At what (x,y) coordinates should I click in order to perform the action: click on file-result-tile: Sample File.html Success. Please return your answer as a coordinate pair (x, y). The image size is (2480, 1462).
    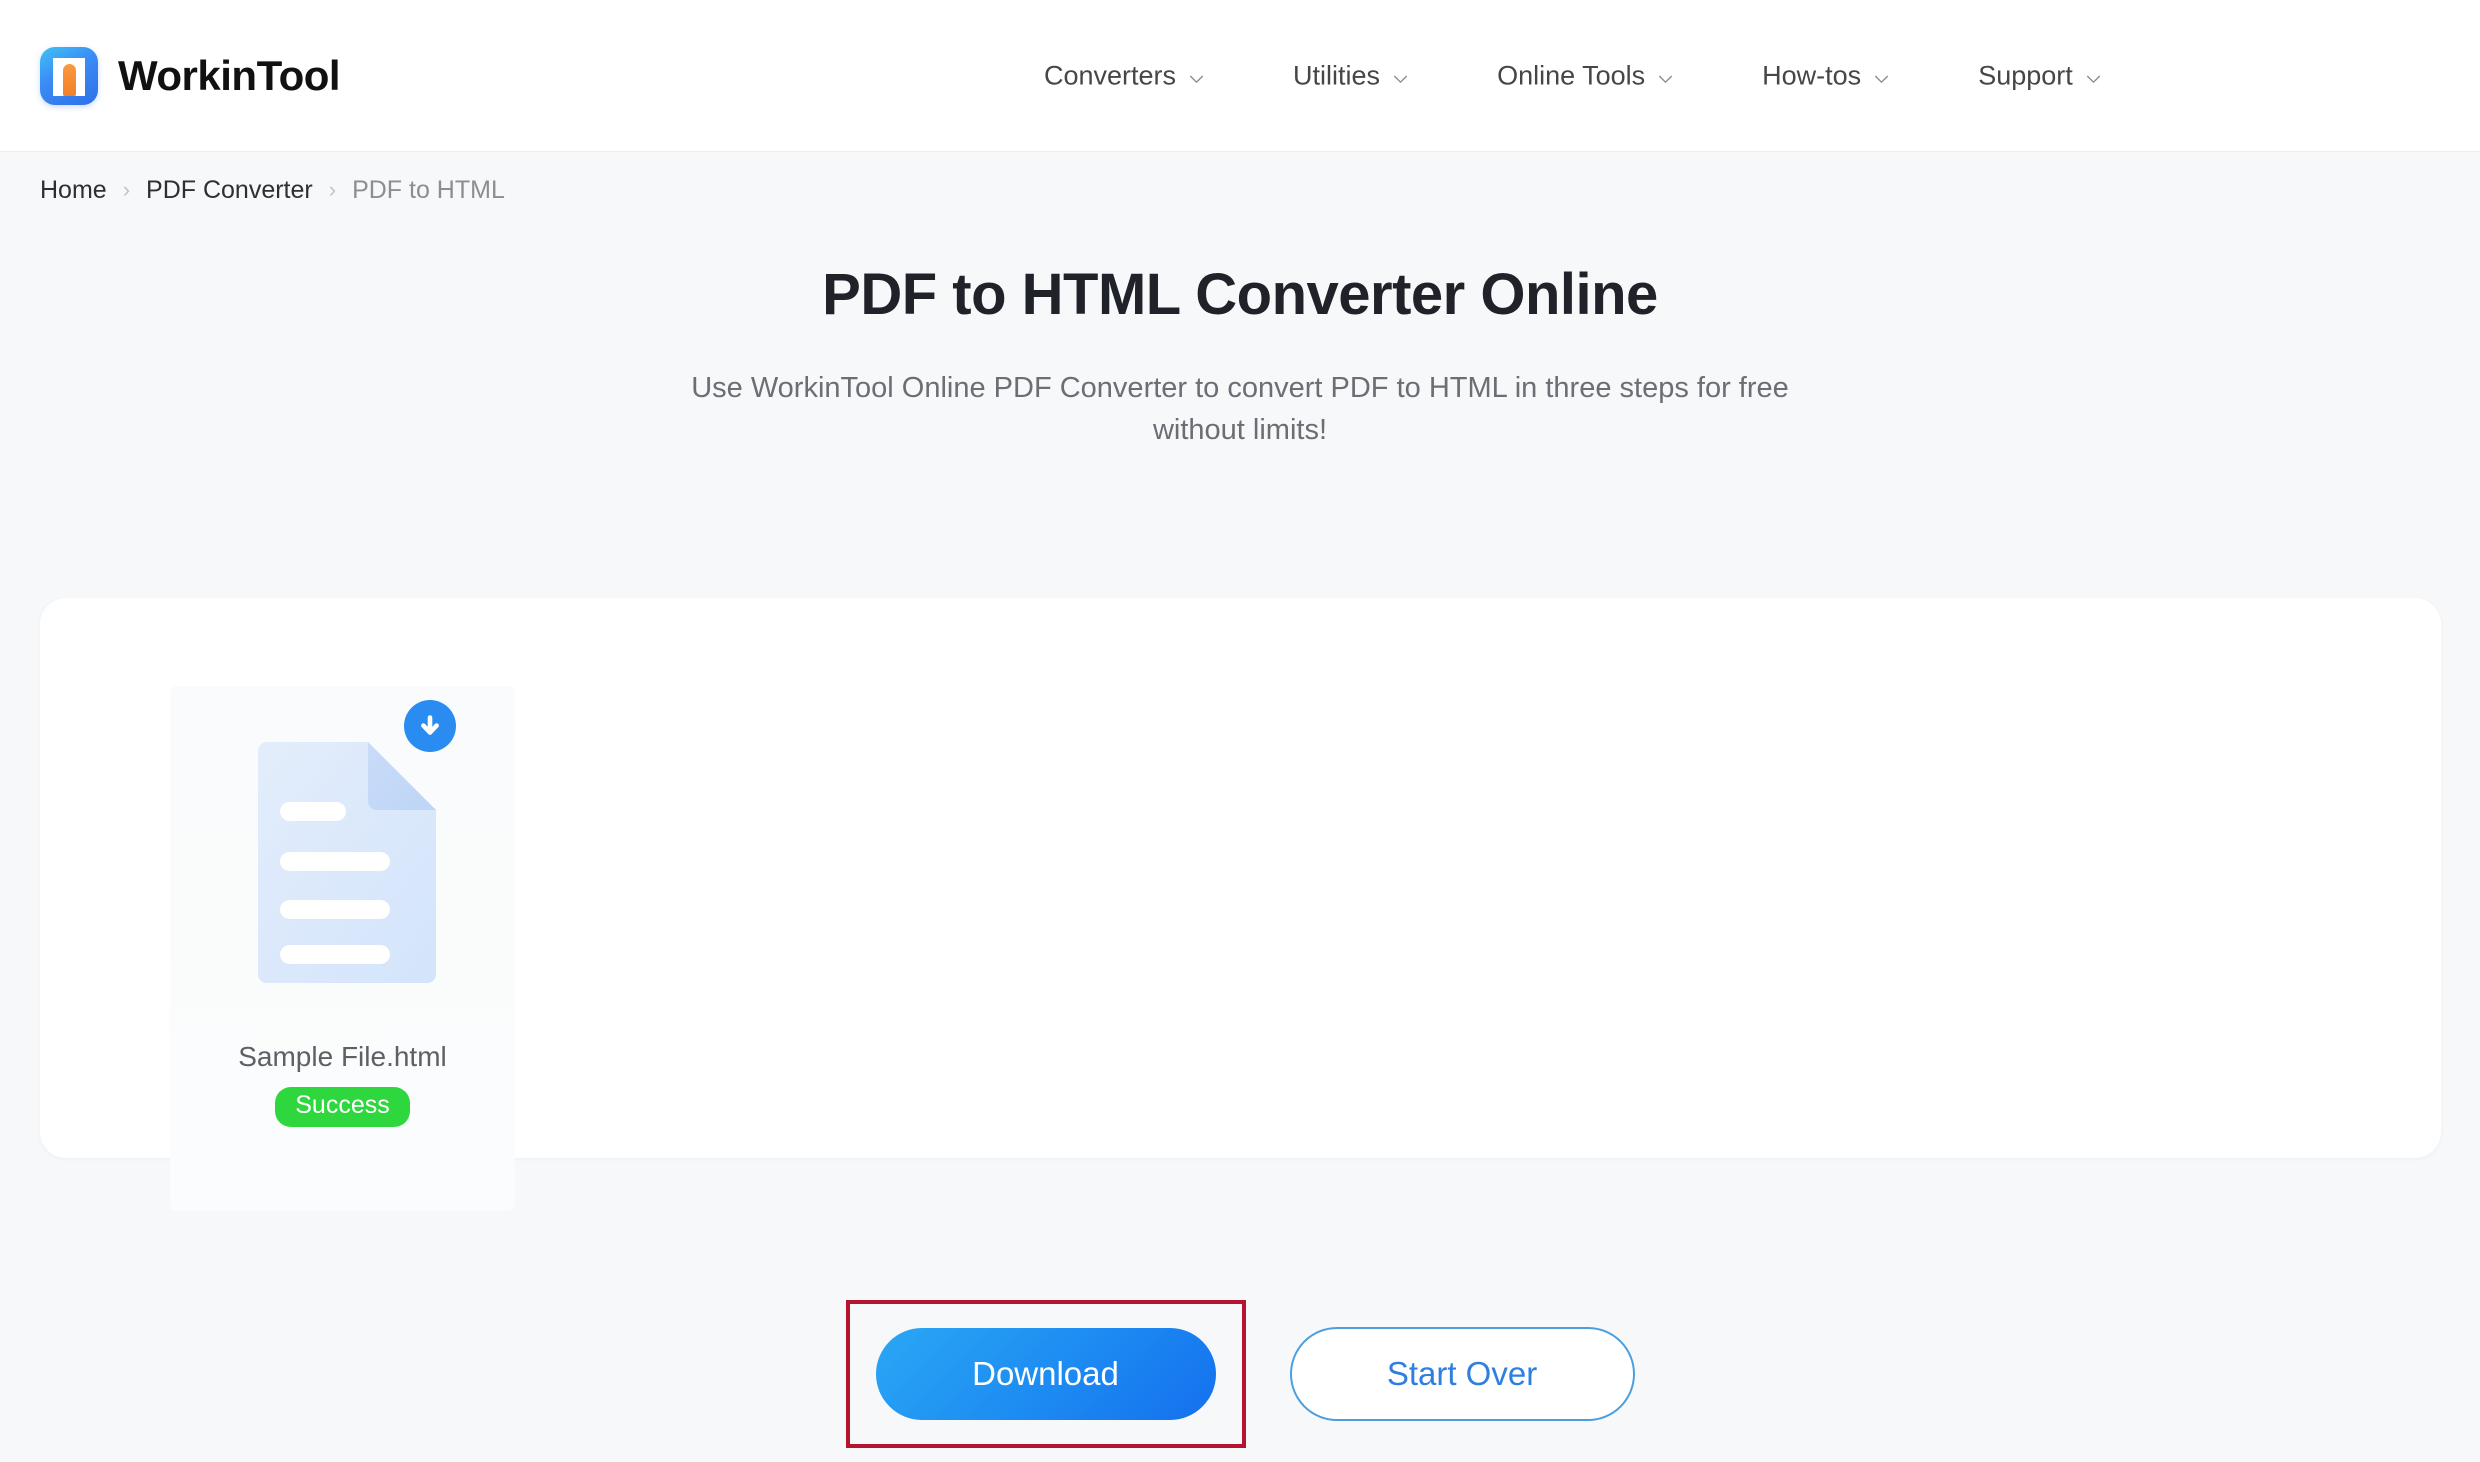
    Looking at the image, I should click on (342, 948).